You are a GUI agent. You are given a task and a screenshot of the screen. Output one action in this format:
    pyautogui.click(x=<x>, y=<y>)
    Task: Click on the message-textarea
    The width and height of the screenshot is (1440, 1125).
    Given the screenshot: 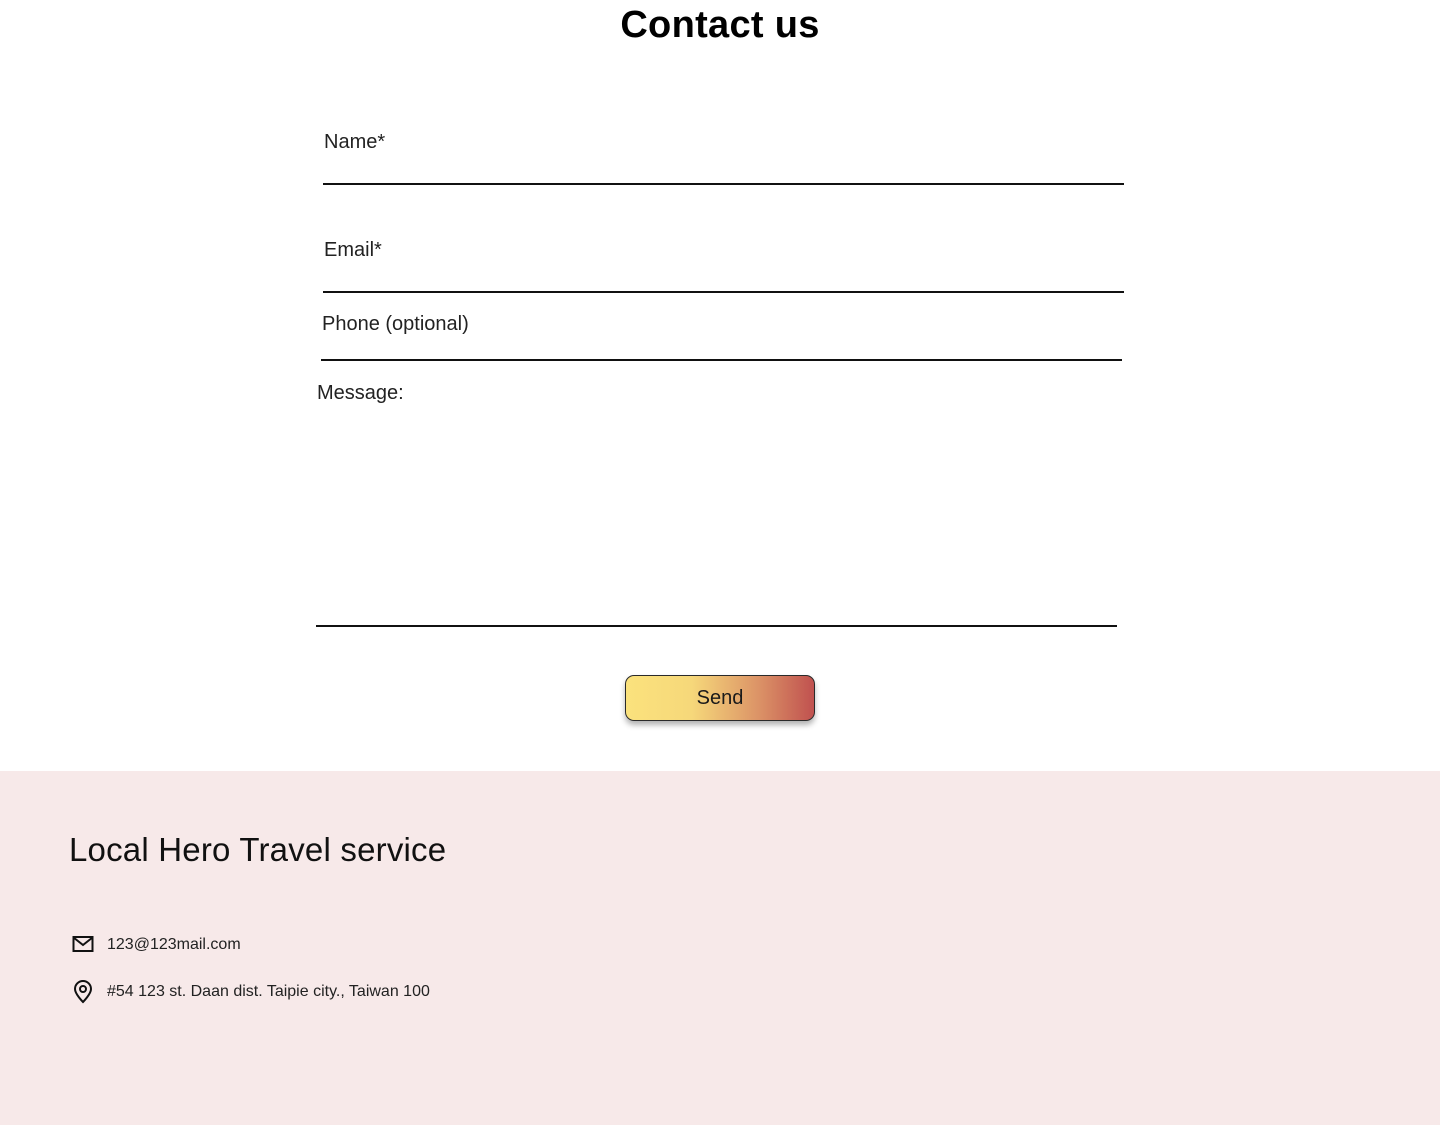 What is the action you would take?
    pyautogui.click(x=716, y=518)
    